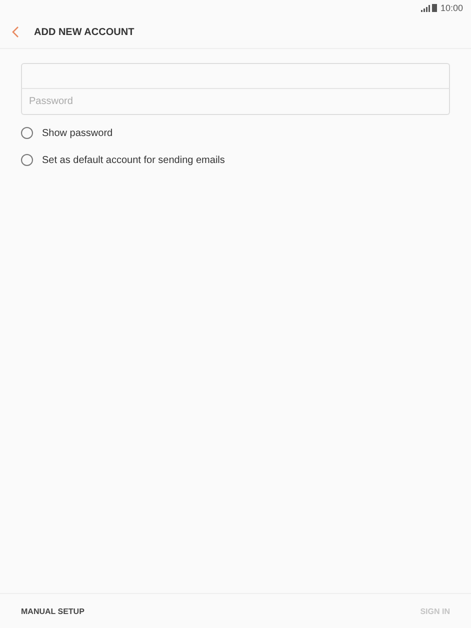 The height and width of the screenshot is (628, 471). I want to click on signal-icon, so click(425, 8).